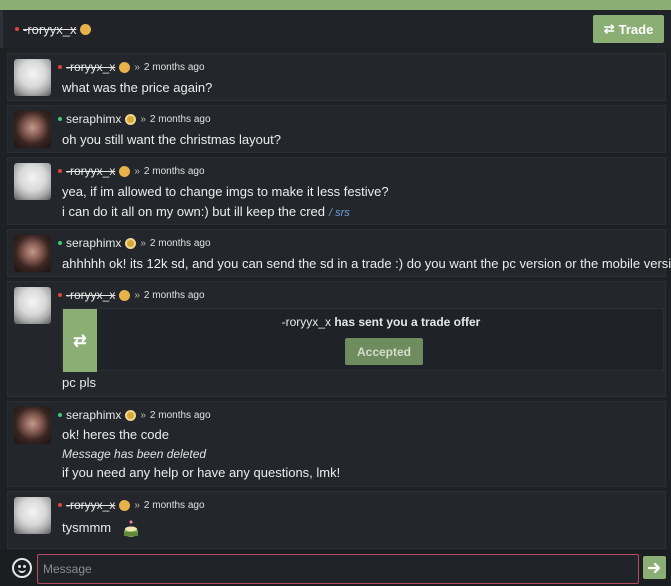  What do you see at coordinates (339, 213) in the screenshot?
I see `tone-tag: / srs` at bounding box center [339, 213].